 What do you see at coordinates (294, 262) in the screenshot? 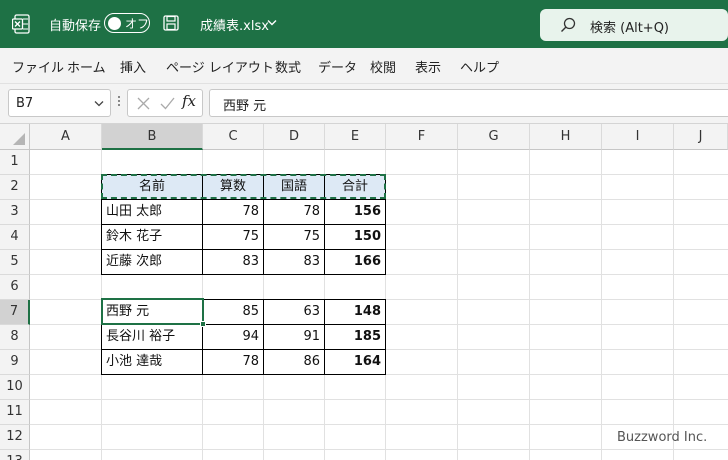
I see `cell-d5: 83` at bounding box center [294, 262].